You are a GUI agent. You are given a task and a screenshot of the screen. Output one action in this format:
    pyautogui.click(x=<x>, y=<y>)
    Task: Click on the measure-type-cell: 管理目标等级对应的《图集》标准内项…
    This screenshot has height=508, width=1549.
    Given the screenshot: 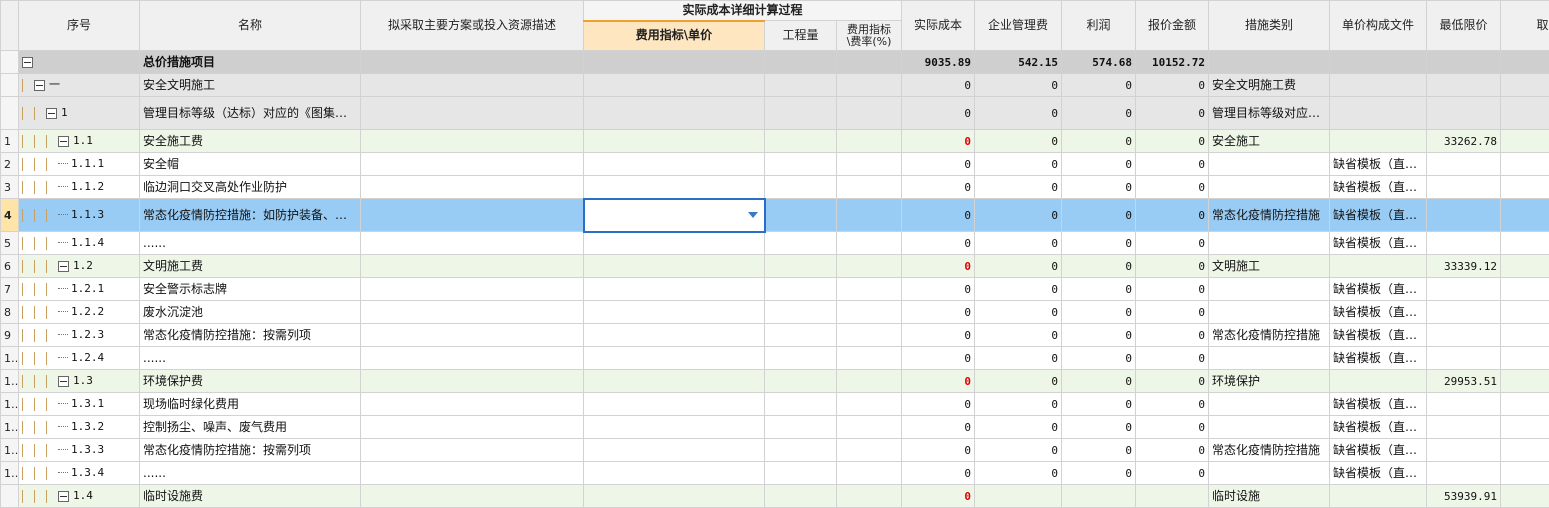 What is the action you would take?
    pyautogui.click(x=1269, y=113)
    